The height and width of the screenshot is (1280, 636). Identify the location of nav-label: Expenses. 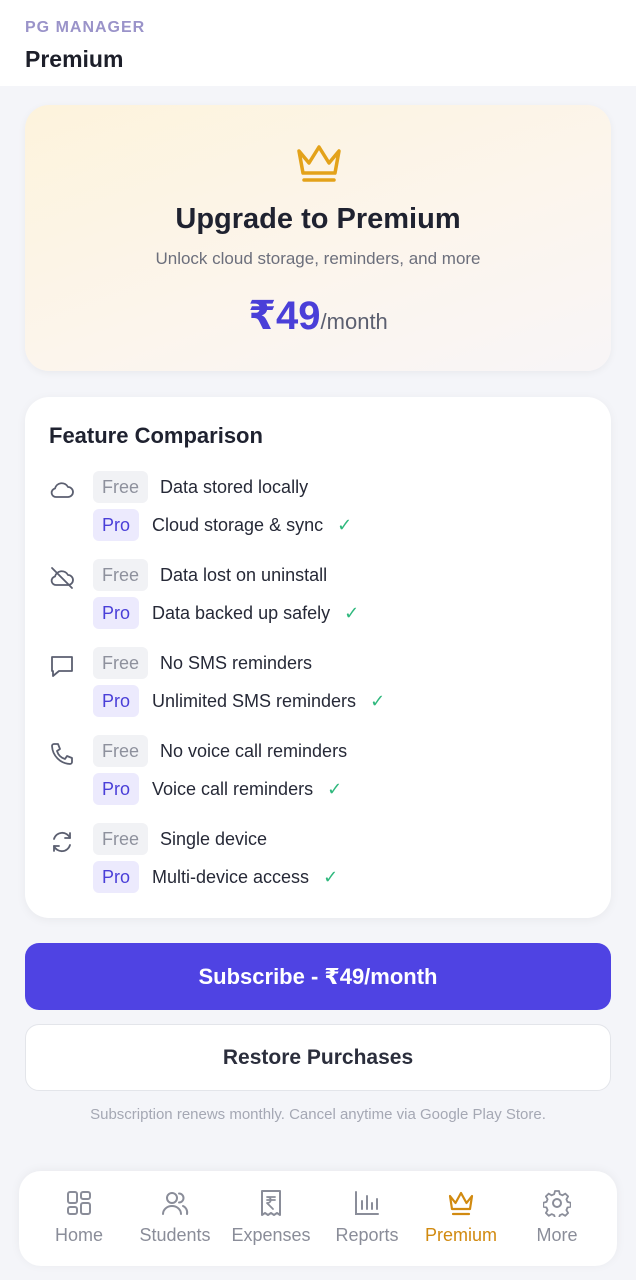
(271, 1235).